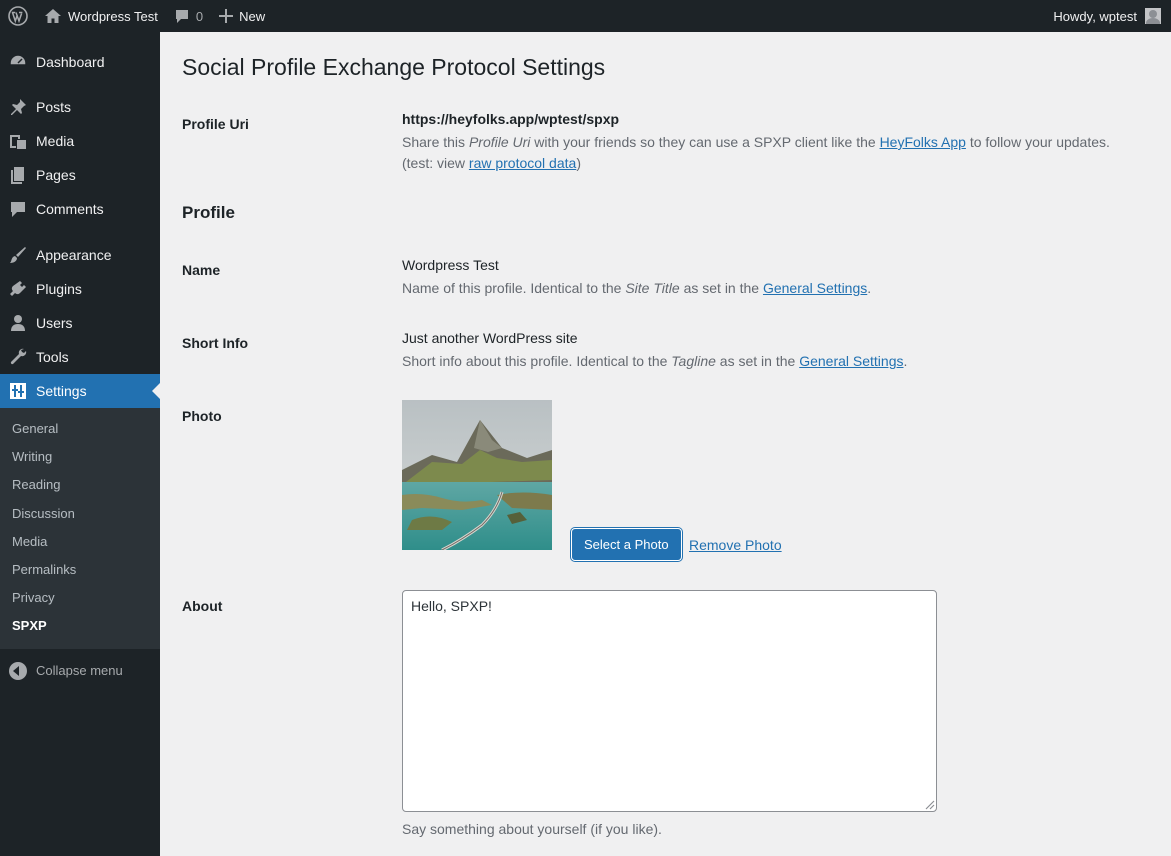 The image size is (1171, 856). I want to click on profile-uri-value: https://heyfolks.app/wptest/spxp, so click(511, 119).